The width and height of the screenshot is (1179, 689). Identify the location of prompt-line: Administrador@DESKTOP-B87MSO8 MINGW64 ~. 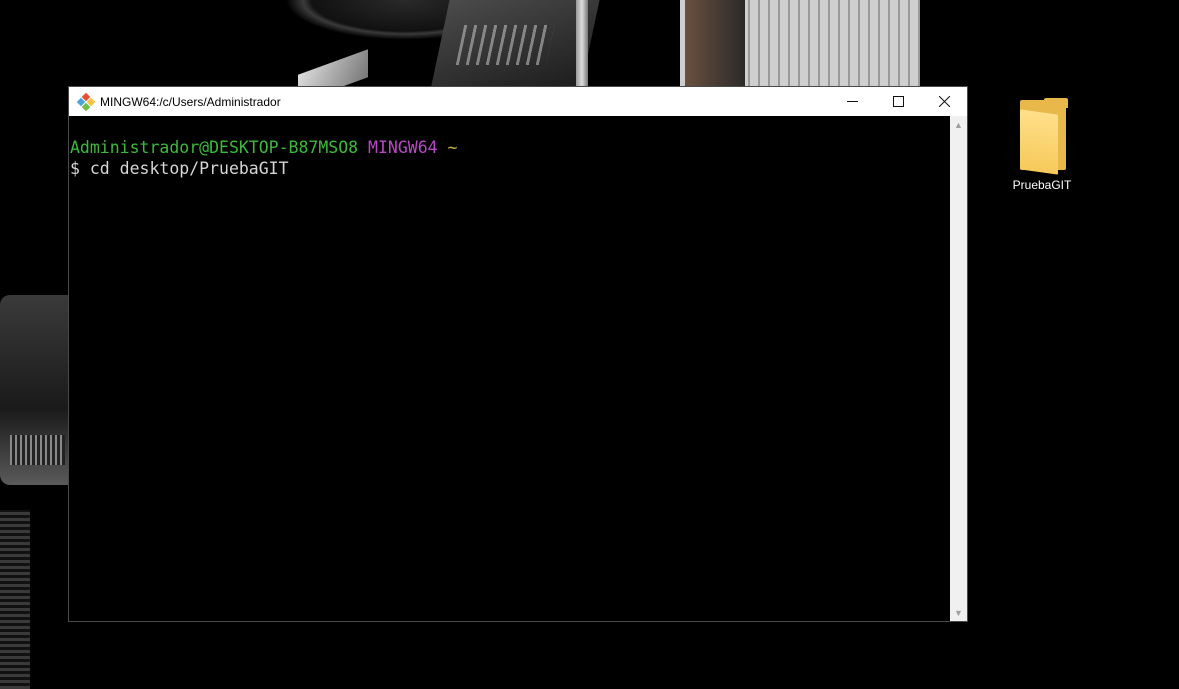
(510, 147).